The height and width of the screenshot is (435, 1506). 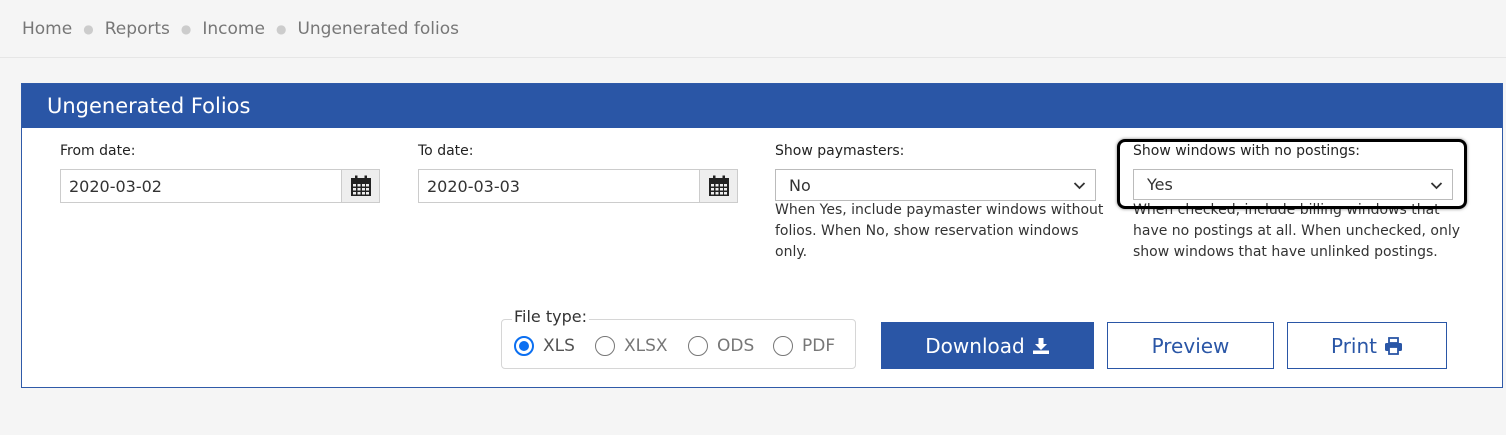 I want to click on no-postings-select: Yes, so click(x=1293, y=184).